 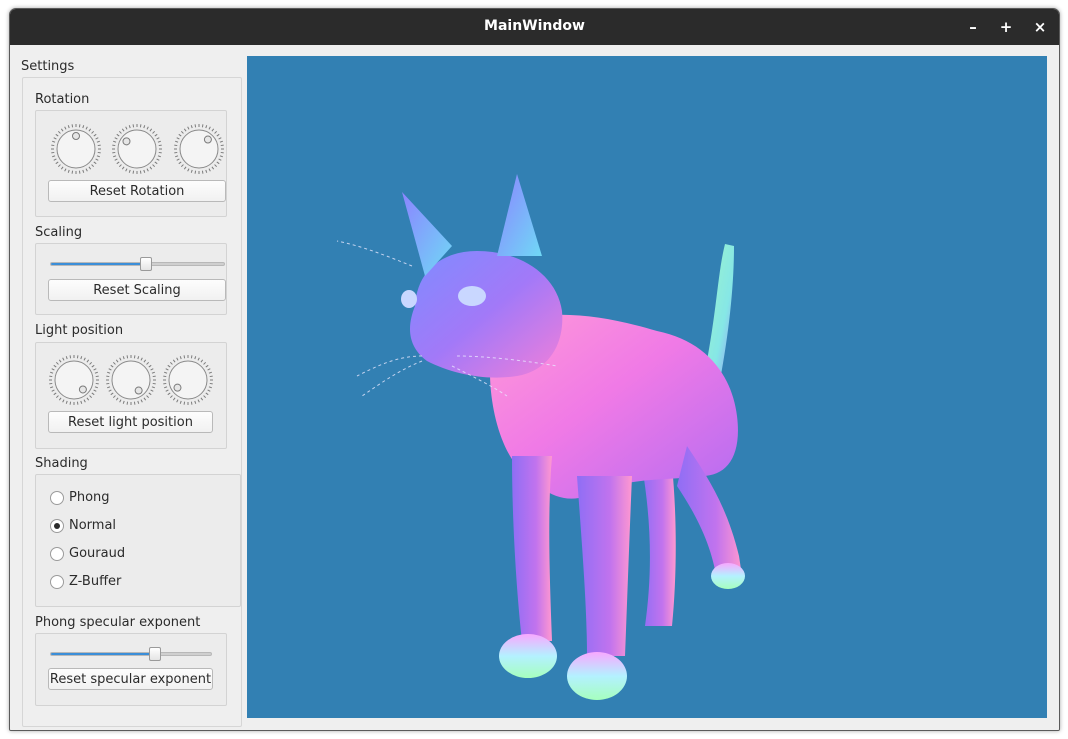 I want to click on rotation-y-dial, so click(x=137, y=149).